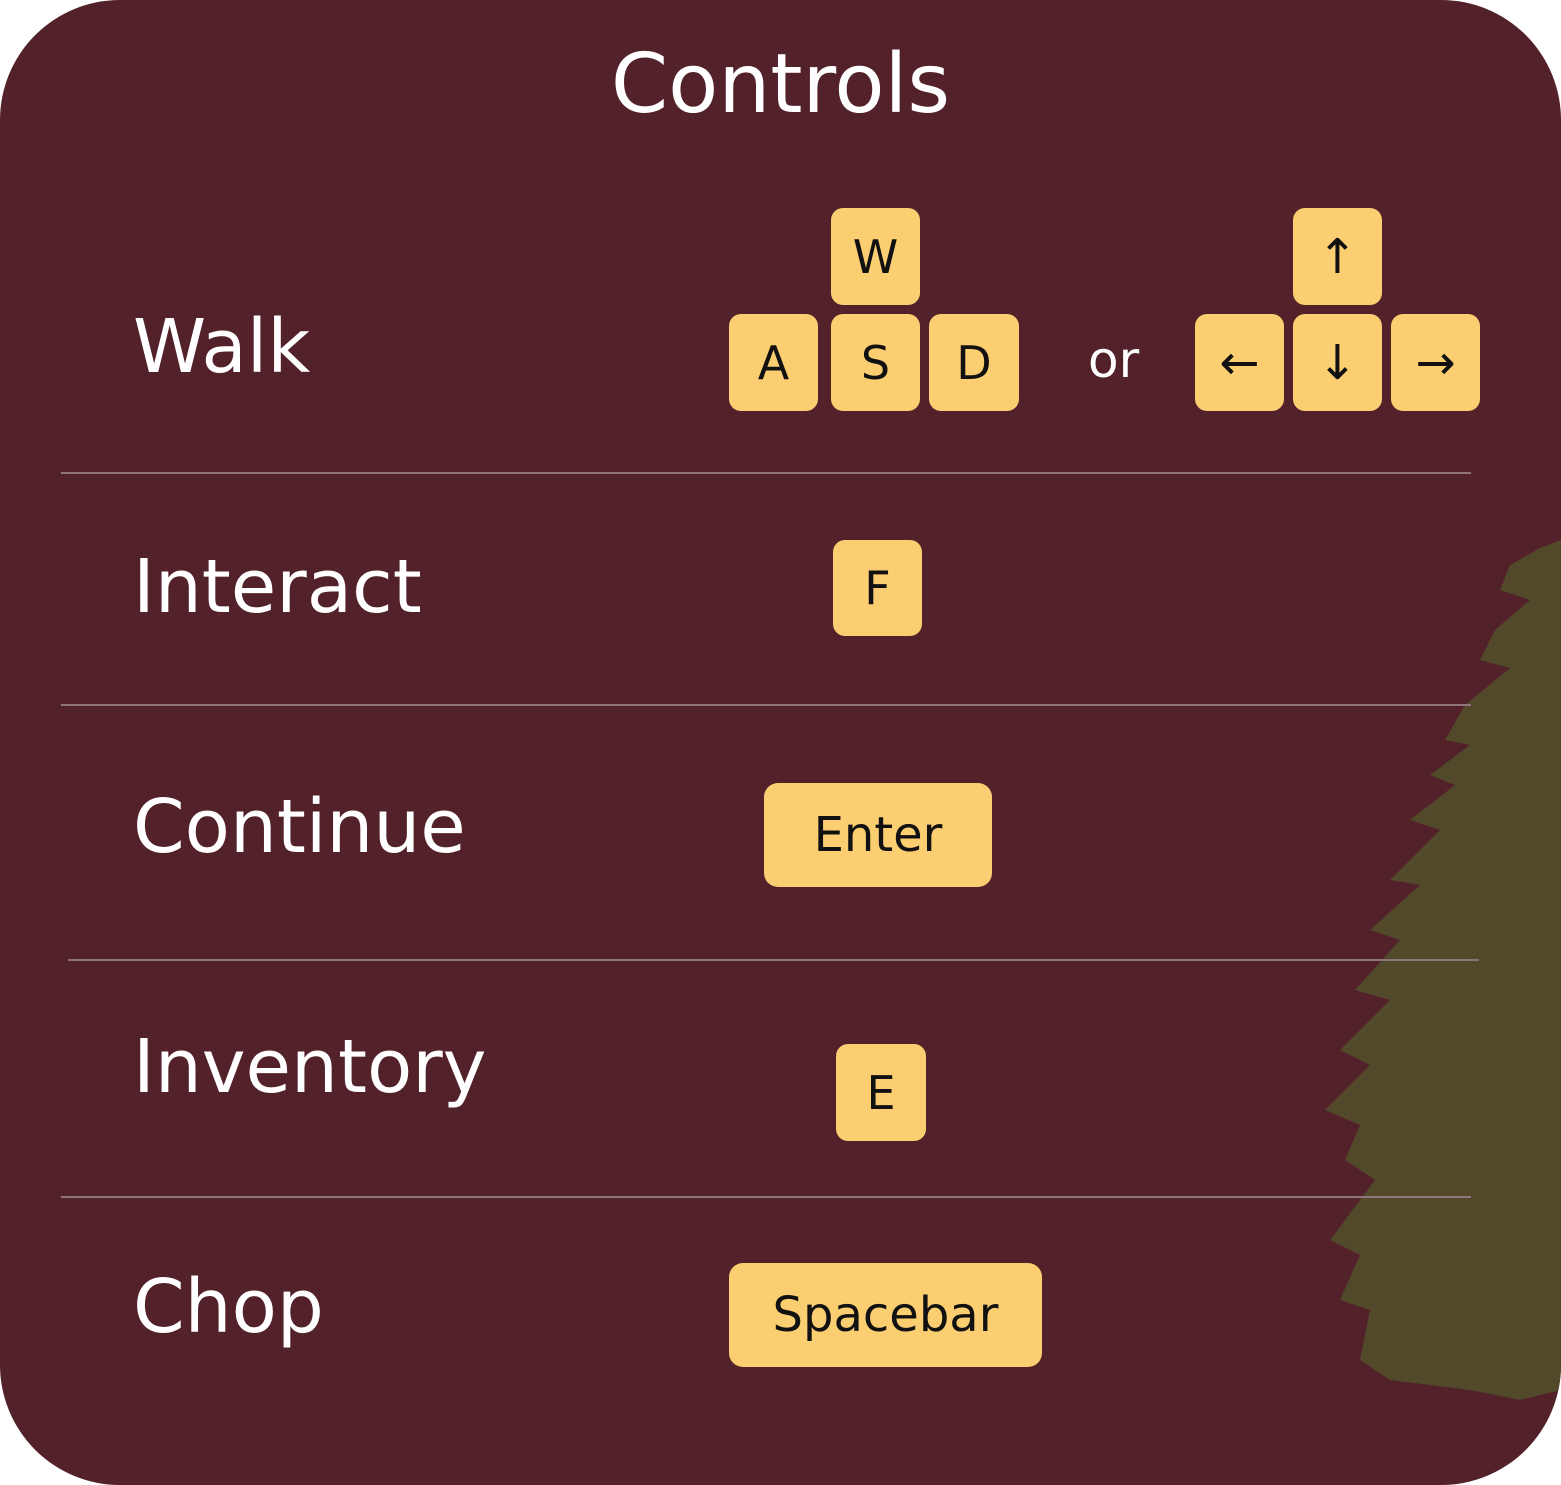  I want to click on row-label-chop: Chop, so click(228, 1307).